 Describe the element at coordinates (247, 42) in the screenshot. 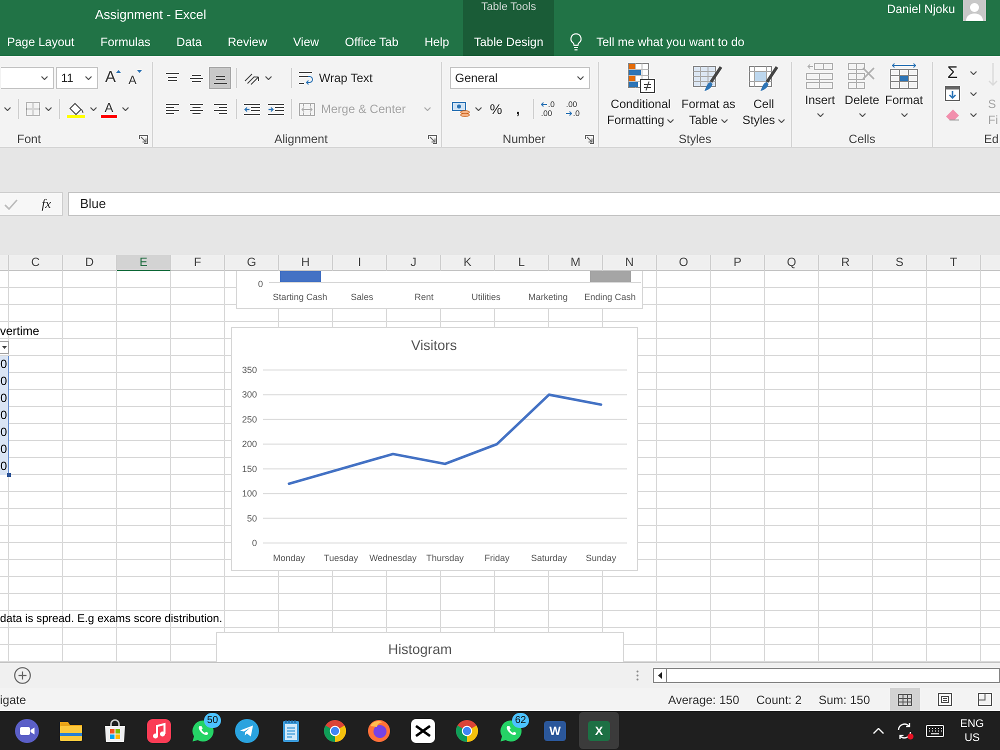

I see `ribbon-tab: Review` at that location.